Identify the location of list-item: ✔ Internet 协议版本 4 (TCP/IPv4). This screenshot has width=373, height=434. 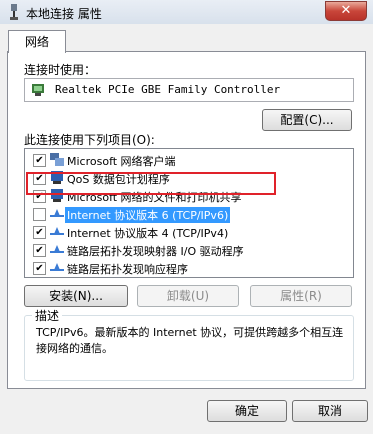
(188, 231).